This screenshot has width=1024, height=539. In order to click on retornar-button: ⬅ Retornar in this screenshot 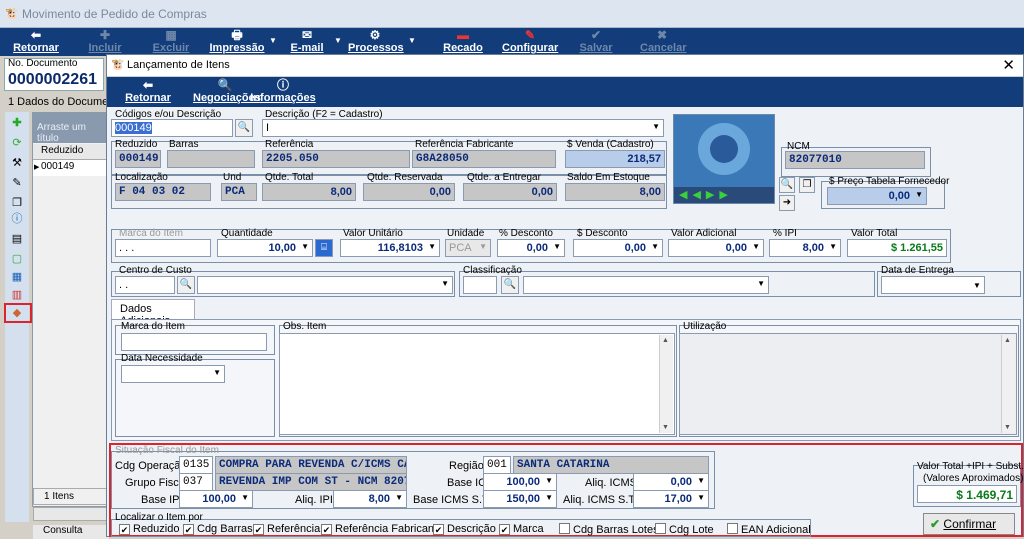, I will do `click(148, 92)`.